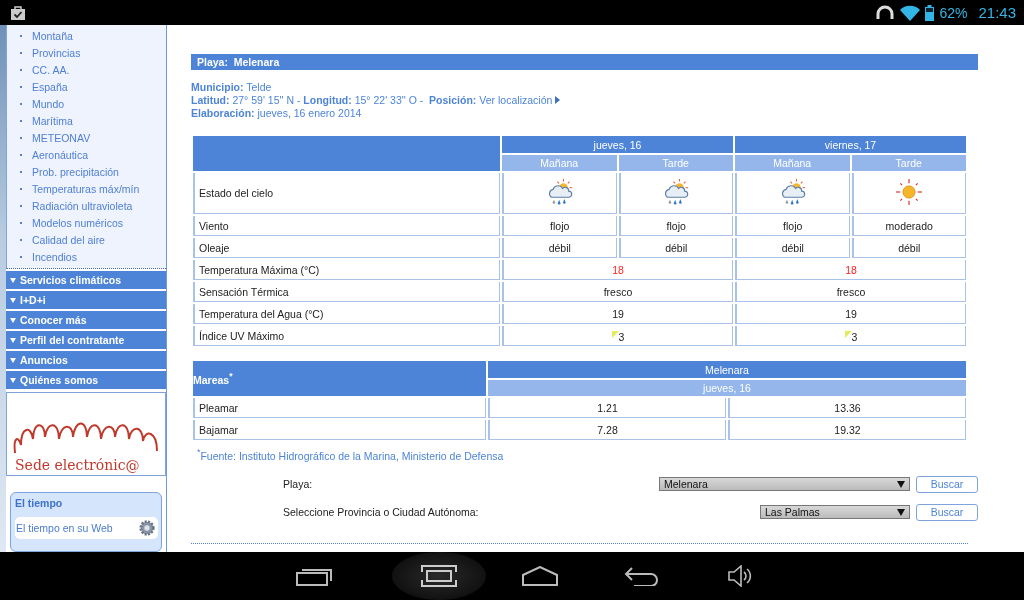 This screenshot has width=1024, height=600. Describe the element at coordinates (847, 430) in the screenshot. I see `table-cell: 19.32` at that location.